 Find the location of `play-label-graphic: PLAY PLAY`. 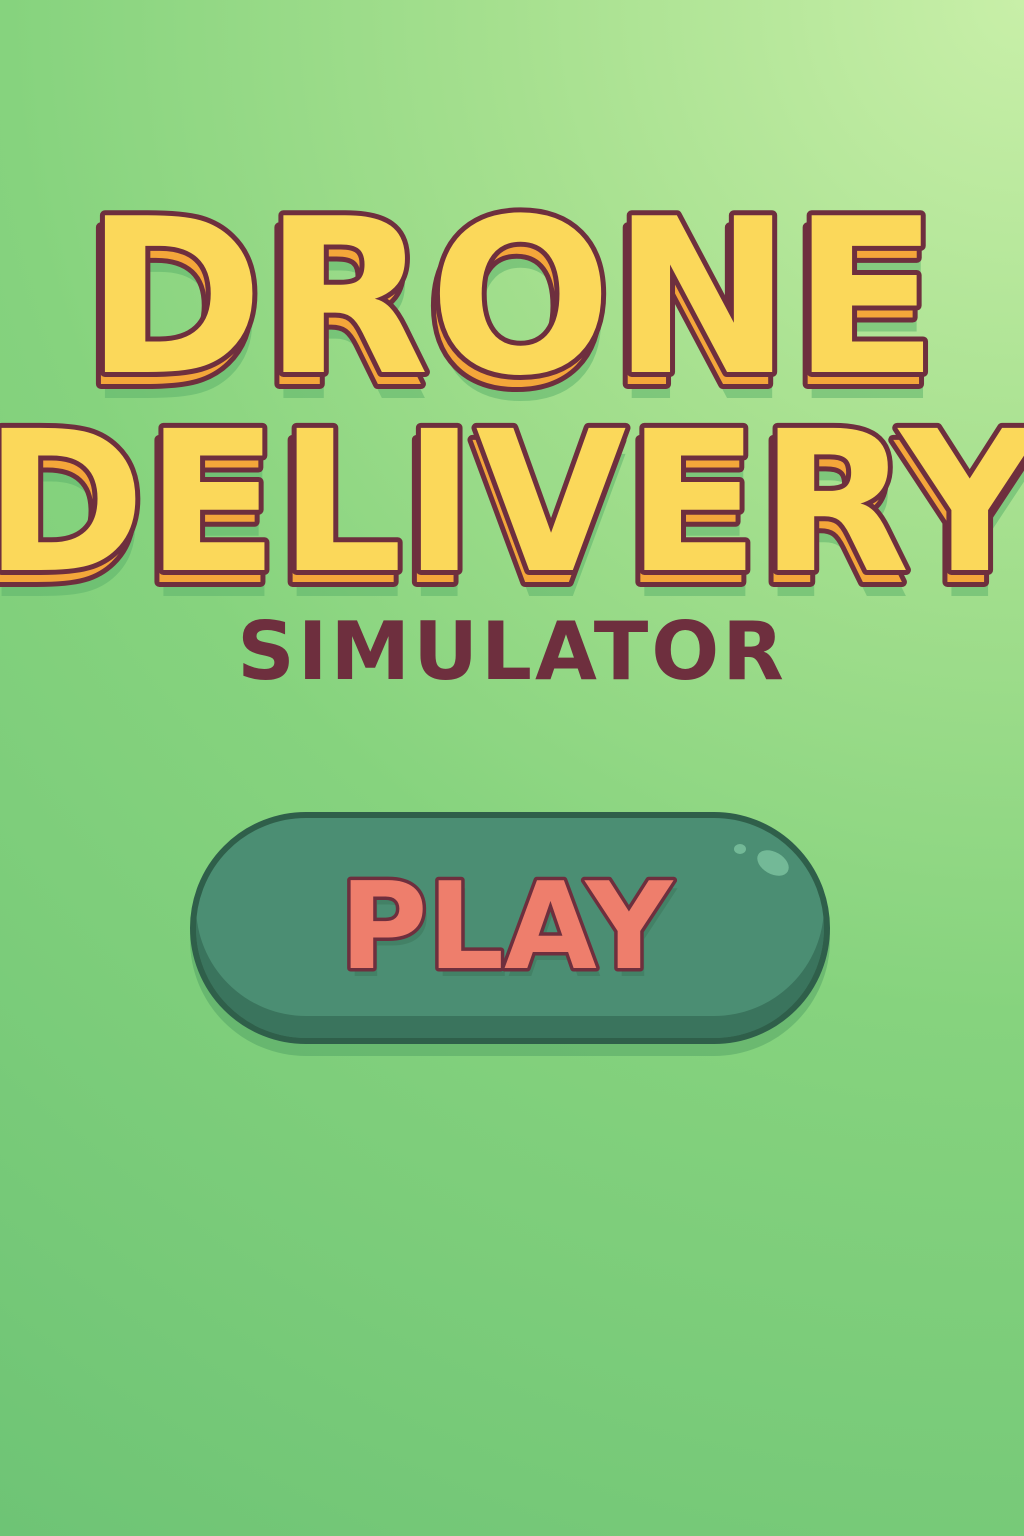

play-label-graphic: PLAY PLAY is located at coordinates (507, 930).